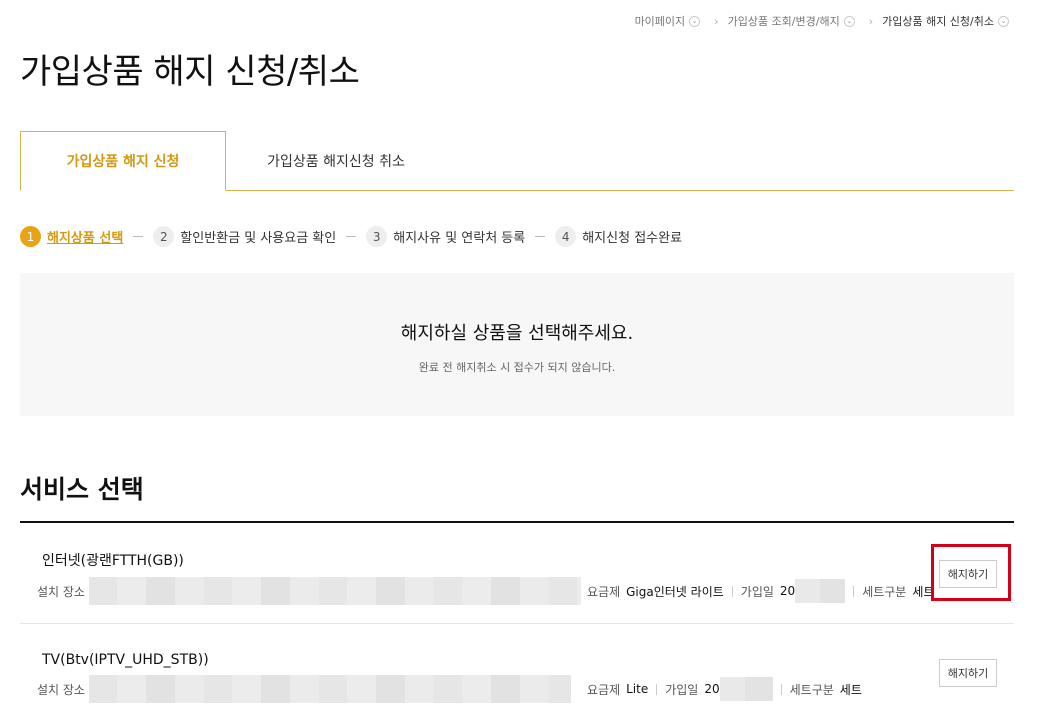 This screenshot has width=1057, height=721. I want to click on notice-subtitle: 완료 전 해지취소 시 접수가 되지 않습니다., so click(517, 367).